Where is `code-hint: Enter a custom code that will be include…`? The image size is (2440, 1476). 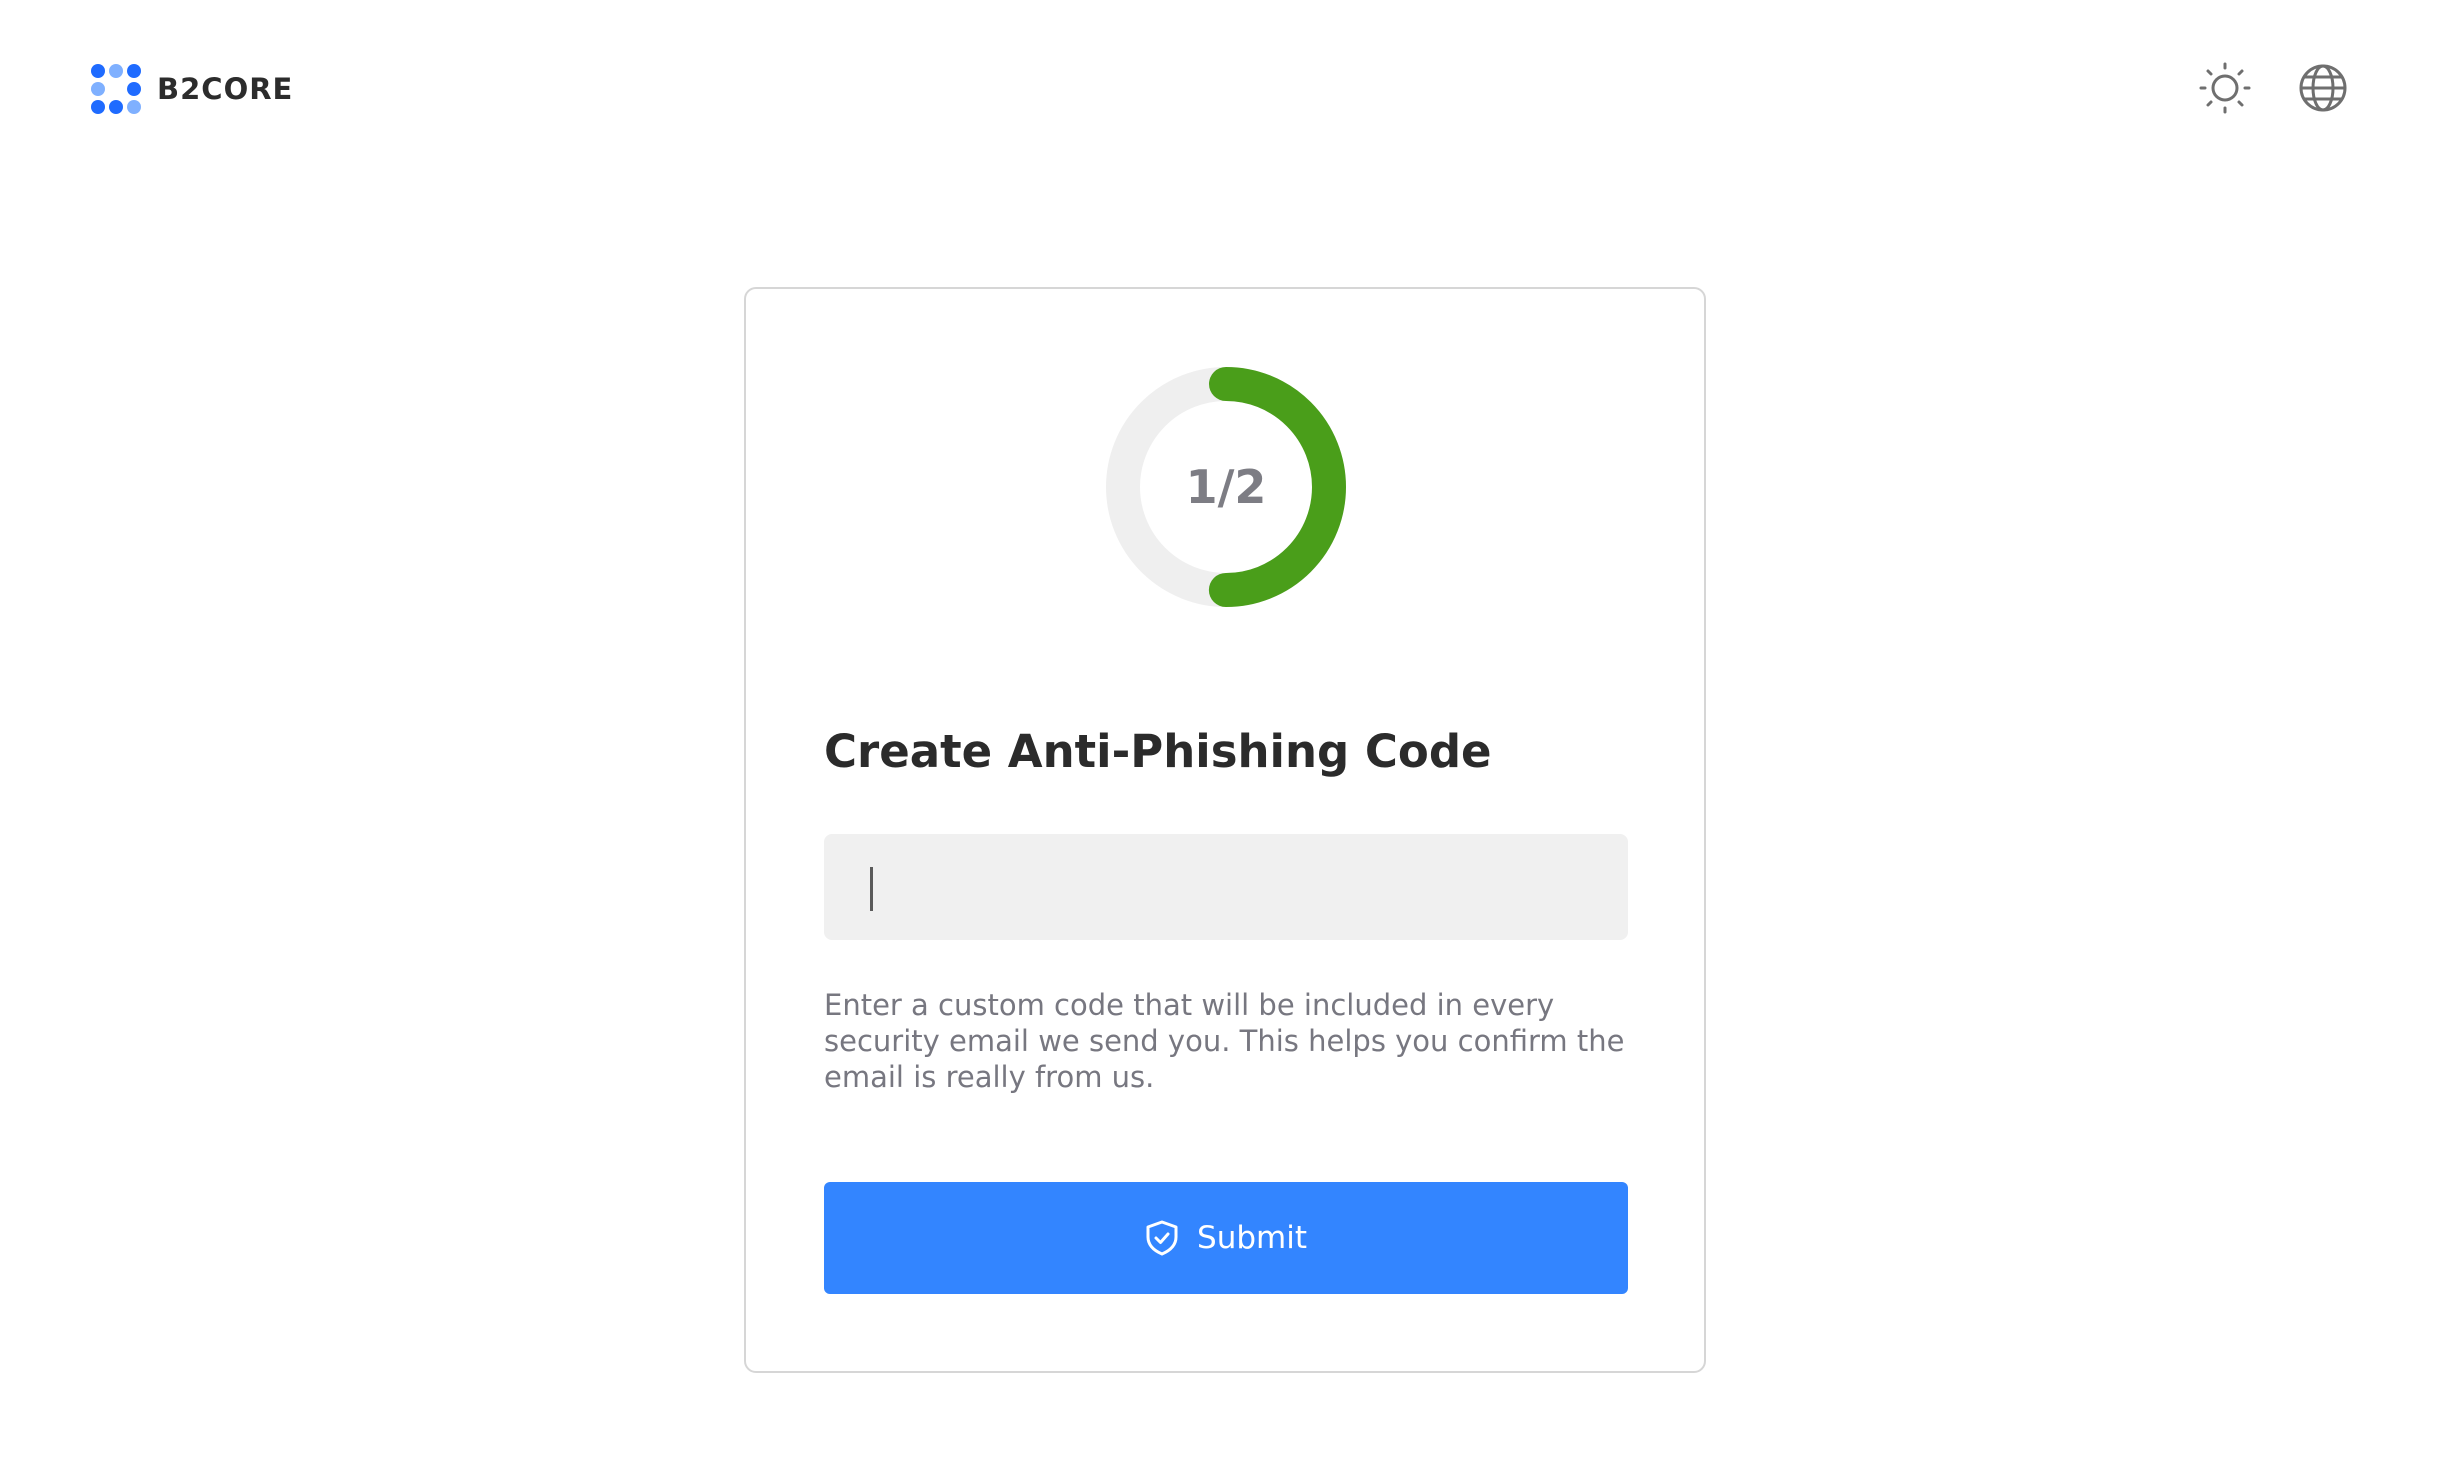
code-hint: Enter a custom code that will be include… is located at coordinates (1224, 1041).